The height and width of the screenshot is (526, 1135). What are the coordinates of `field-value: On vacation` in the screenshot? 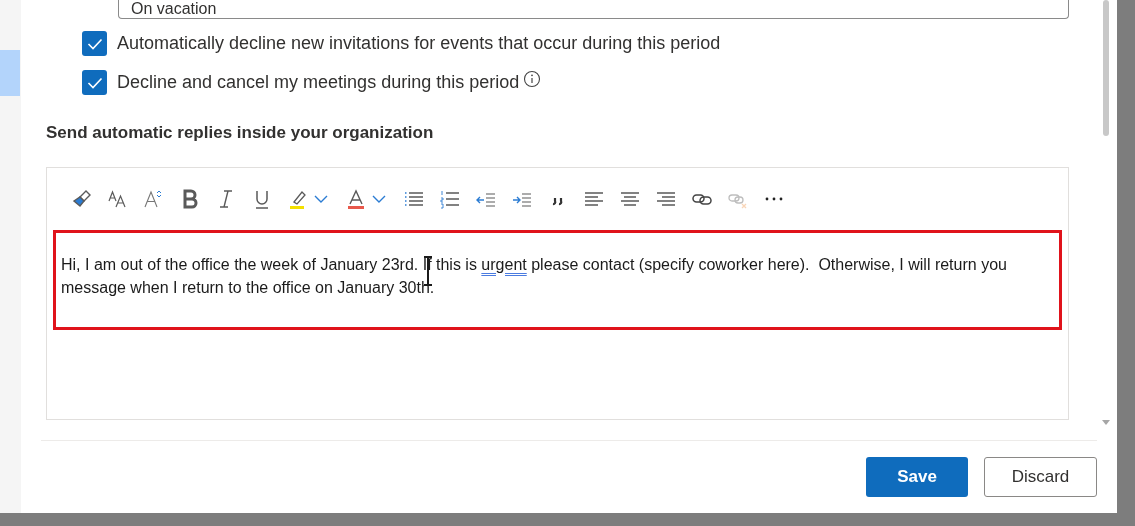 It's located at (174, 8).